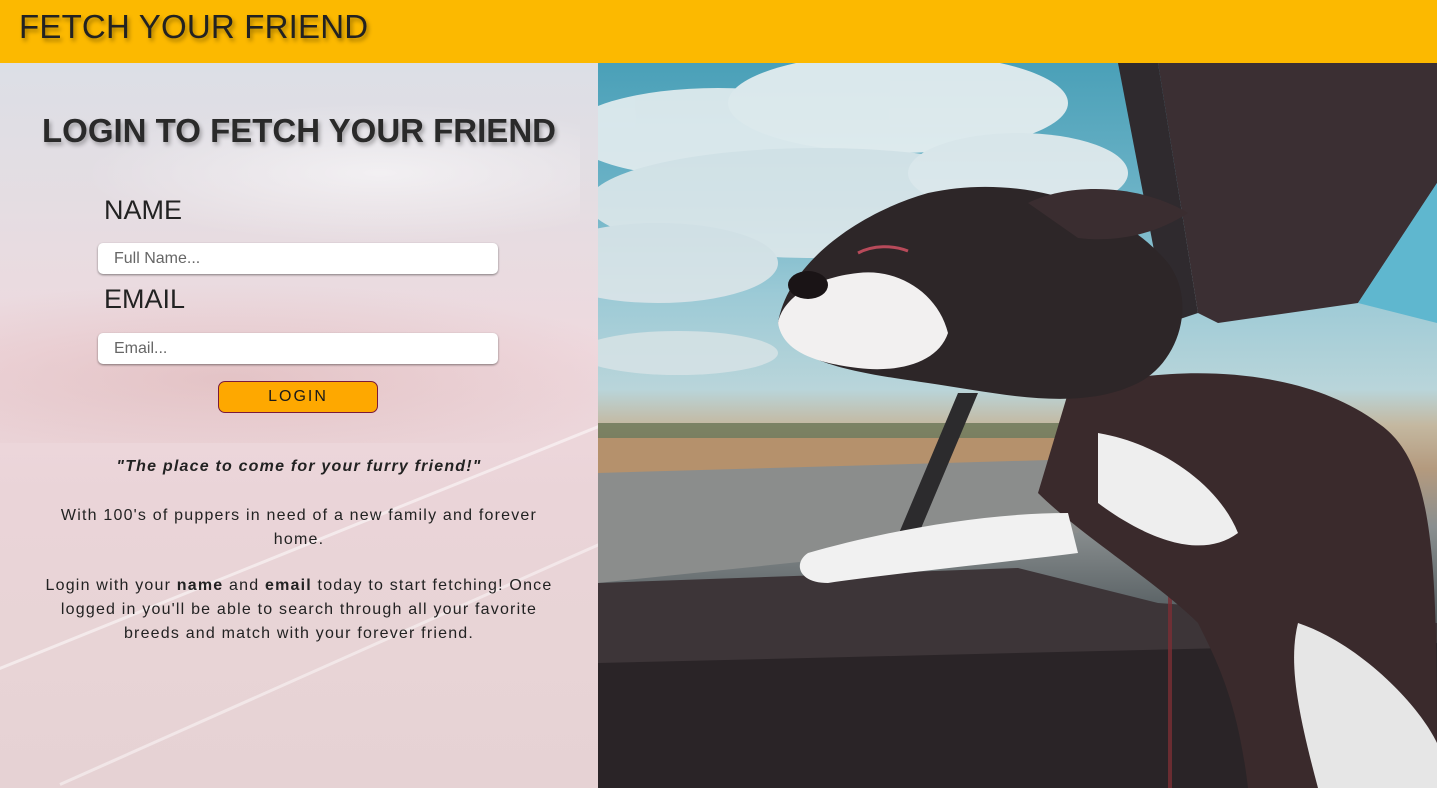 Image resolution: width=1437 pixels, height=788 pixels. What do you see at coordinates (298, 348) in the screenshot?
I see `email-input` at bounding box center [298, 348].